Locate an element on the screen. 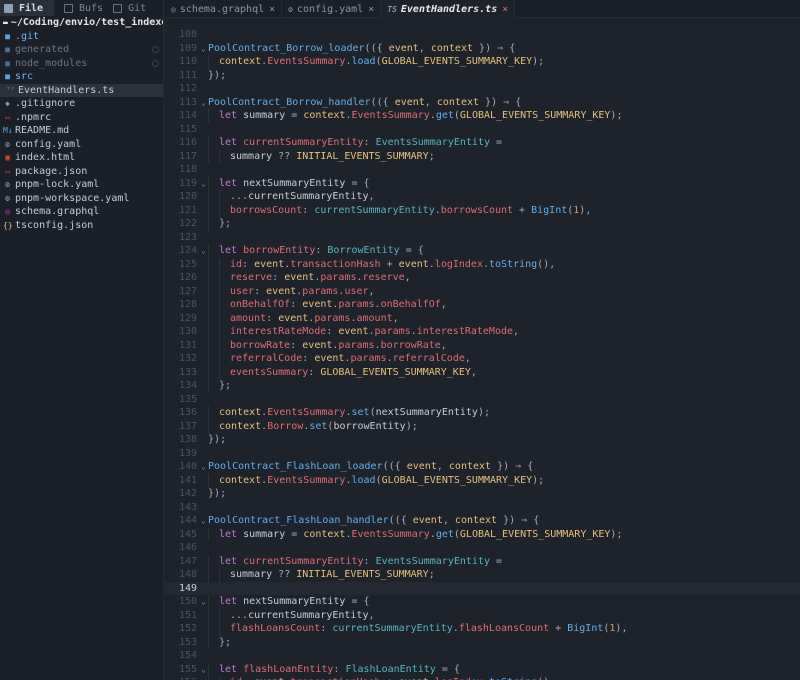  code-line: 127 user: event.params.user, is located at coordinates (482, 291).